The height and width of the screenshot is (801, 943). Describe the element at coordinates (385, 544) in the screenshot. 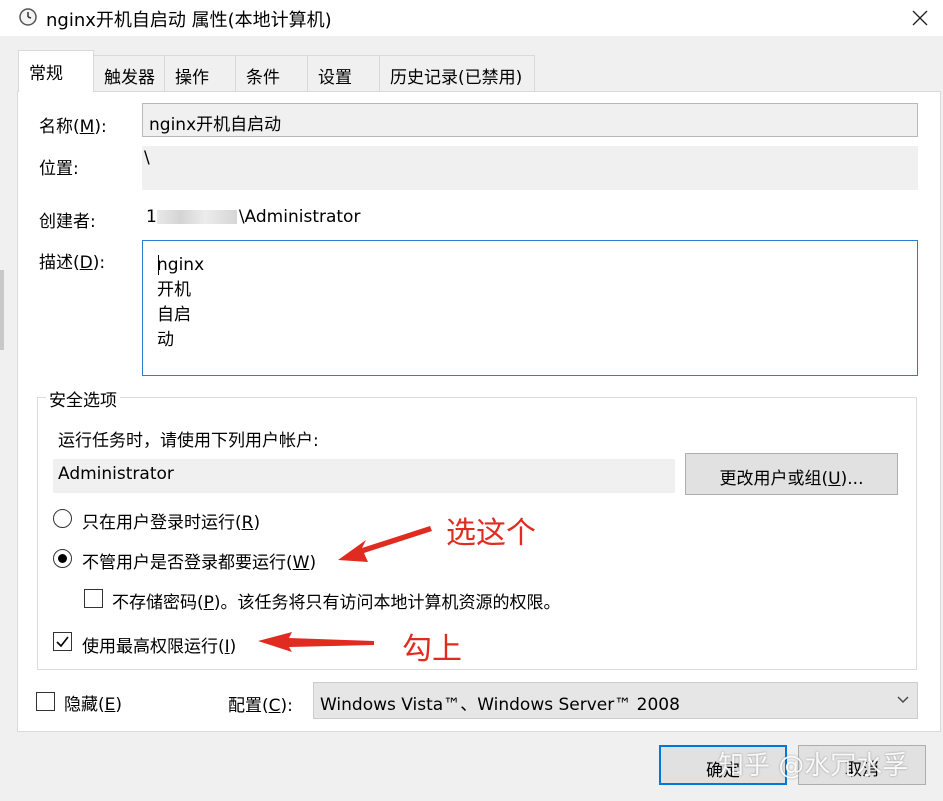

I see `arrow-to-run-whether-logged-on` at that location.